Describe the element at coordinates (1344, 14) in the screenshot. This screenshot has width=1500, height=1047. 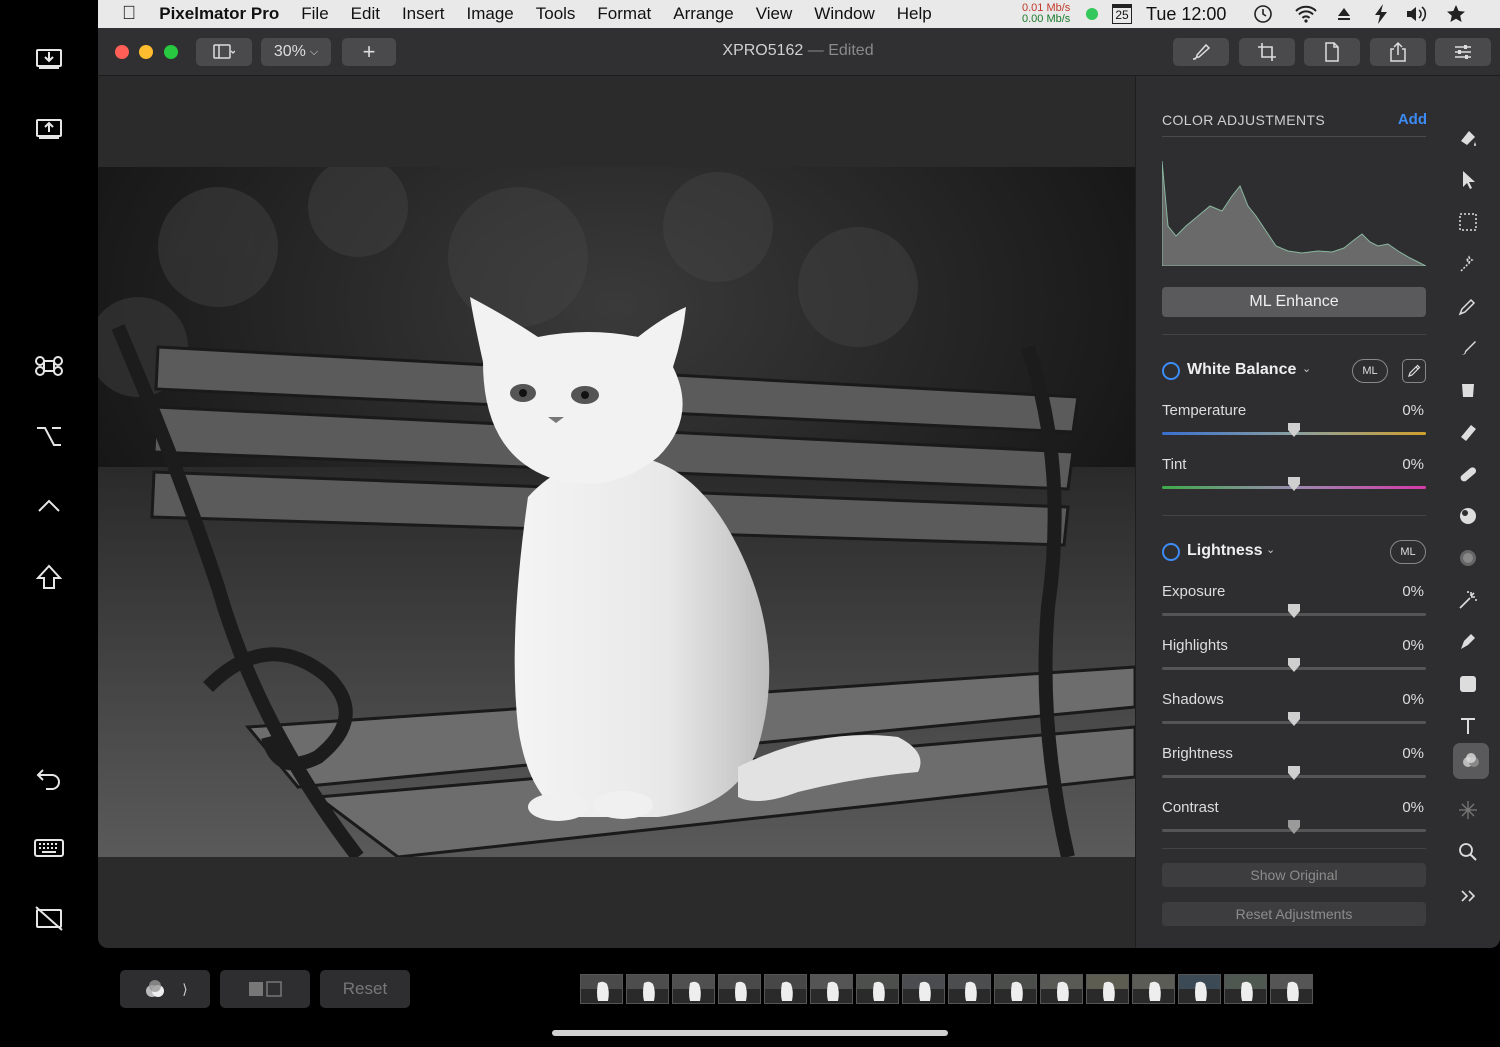
I see `eject-icon` at that location.